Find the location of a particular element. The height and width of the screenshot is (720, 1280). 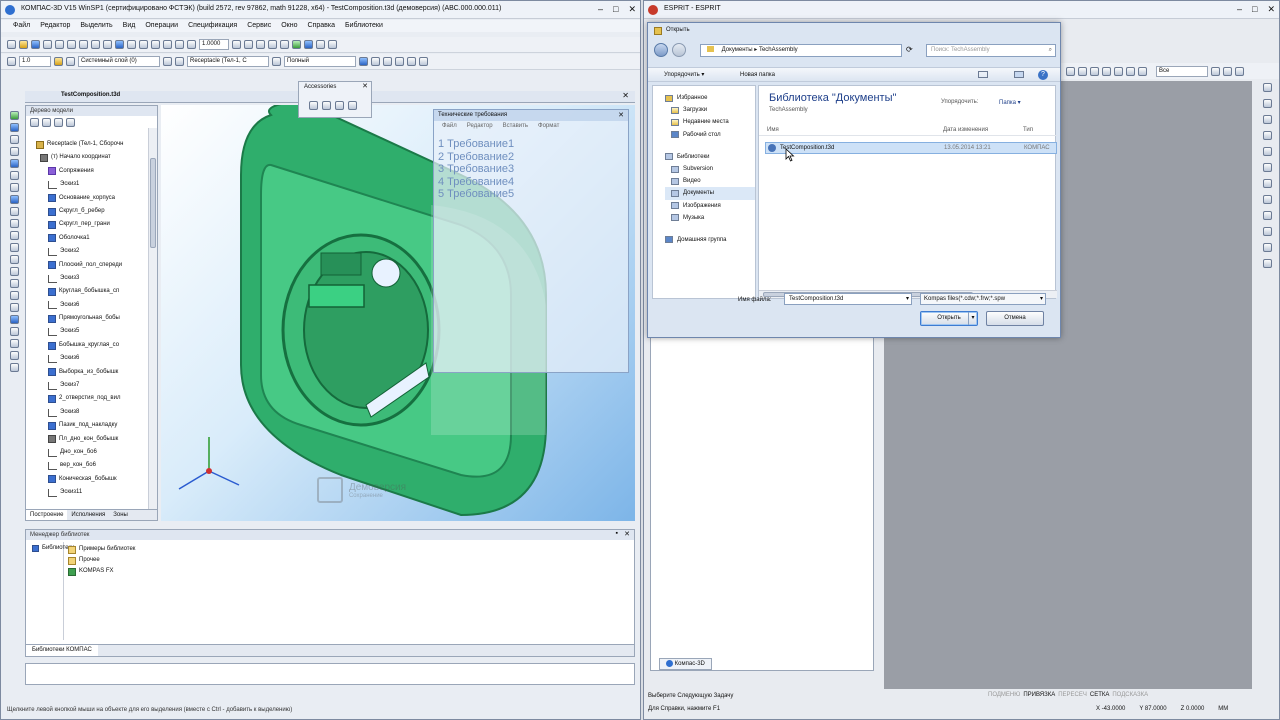

open-button: Открыть ▾ is located at coordinates (949, 318).